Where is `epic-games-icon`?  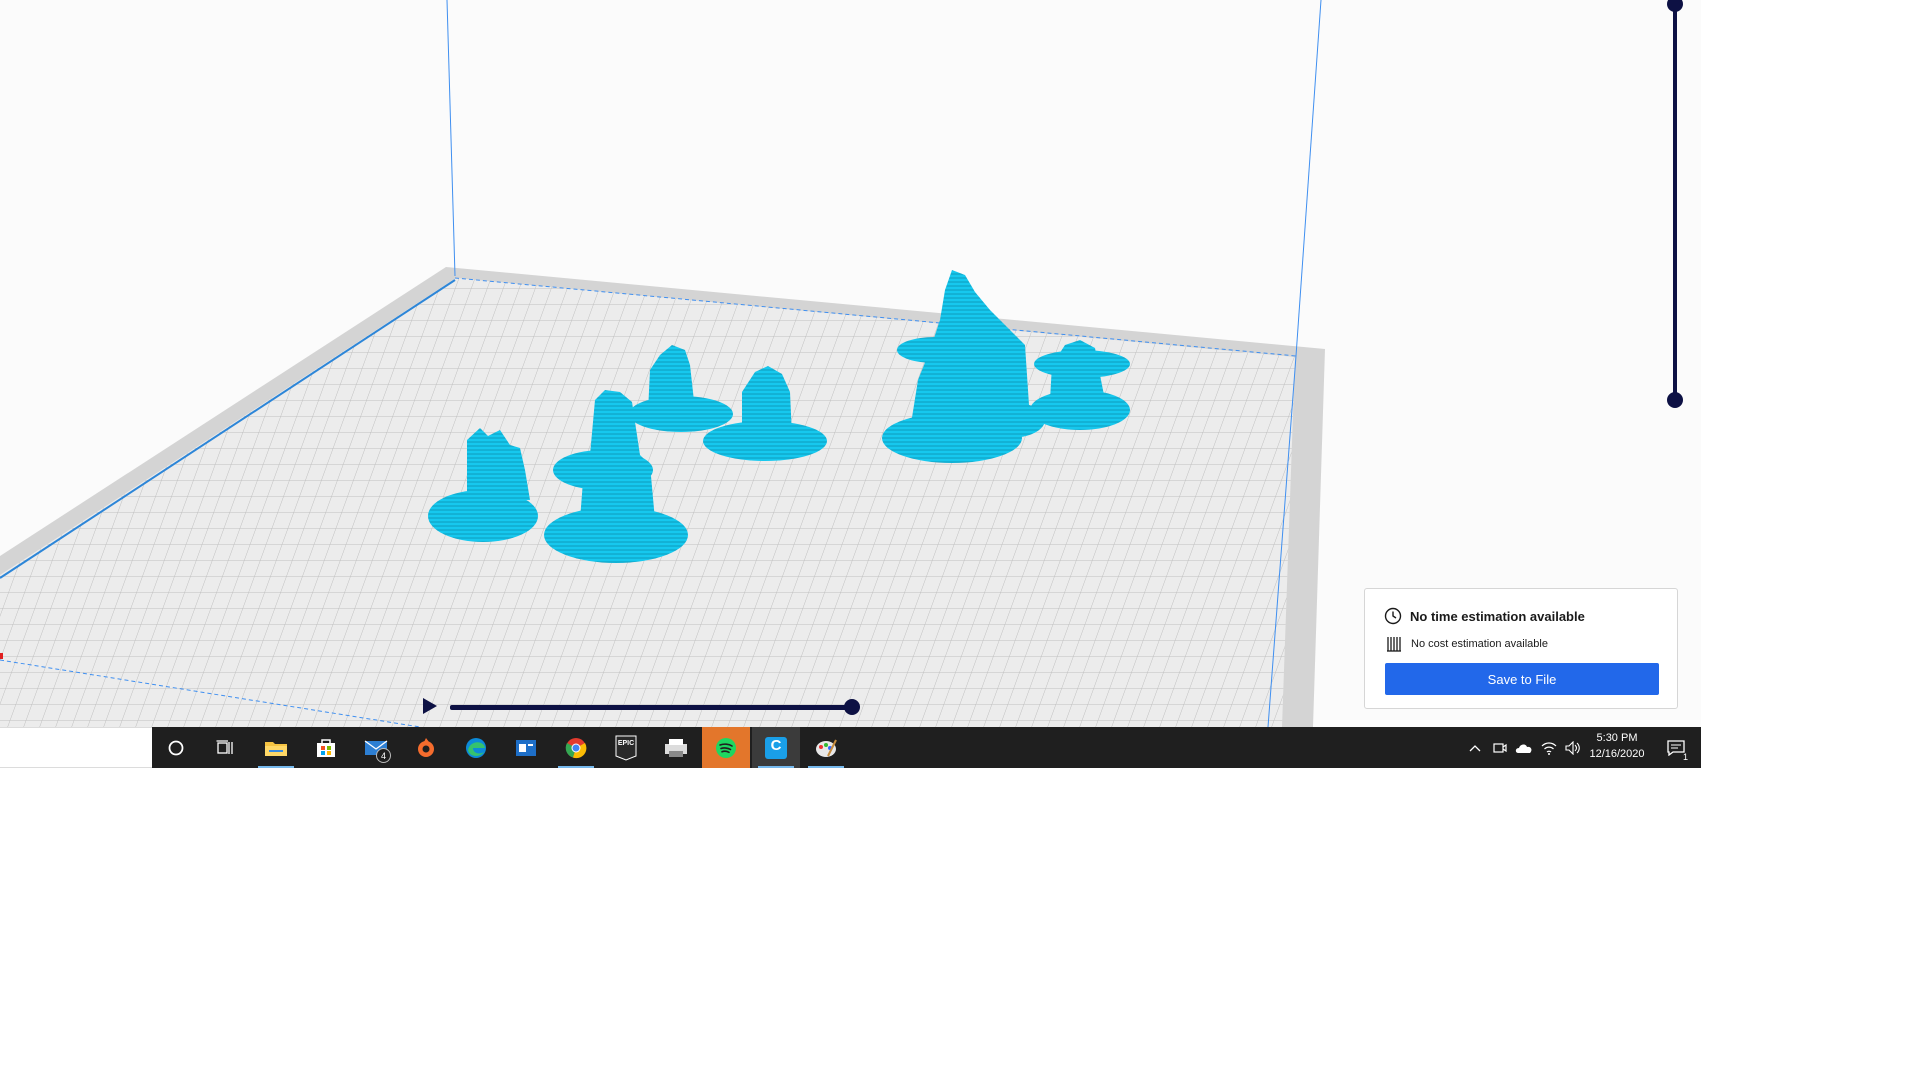
epic-games-icon is located at coordinates (626, 748).